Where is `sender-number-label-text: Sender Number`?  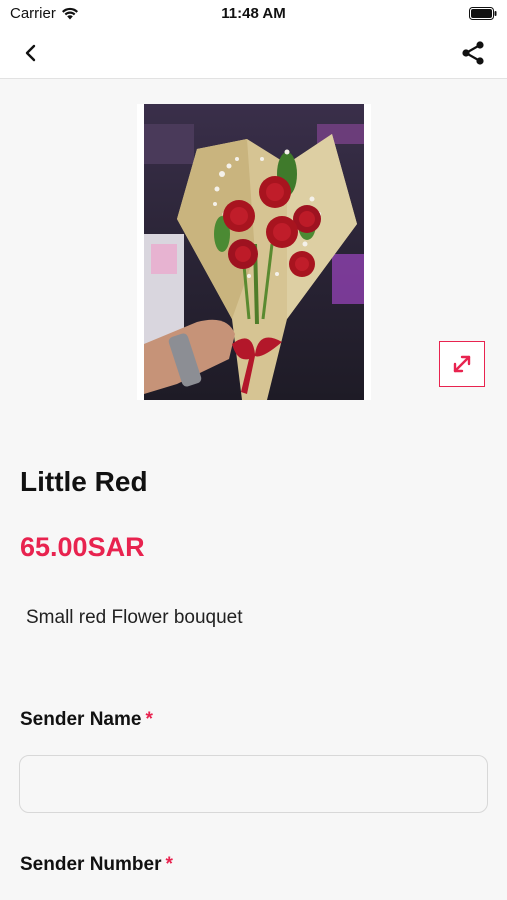
sender-number-label-text: Sender Number is located at coordinates (91, 864).